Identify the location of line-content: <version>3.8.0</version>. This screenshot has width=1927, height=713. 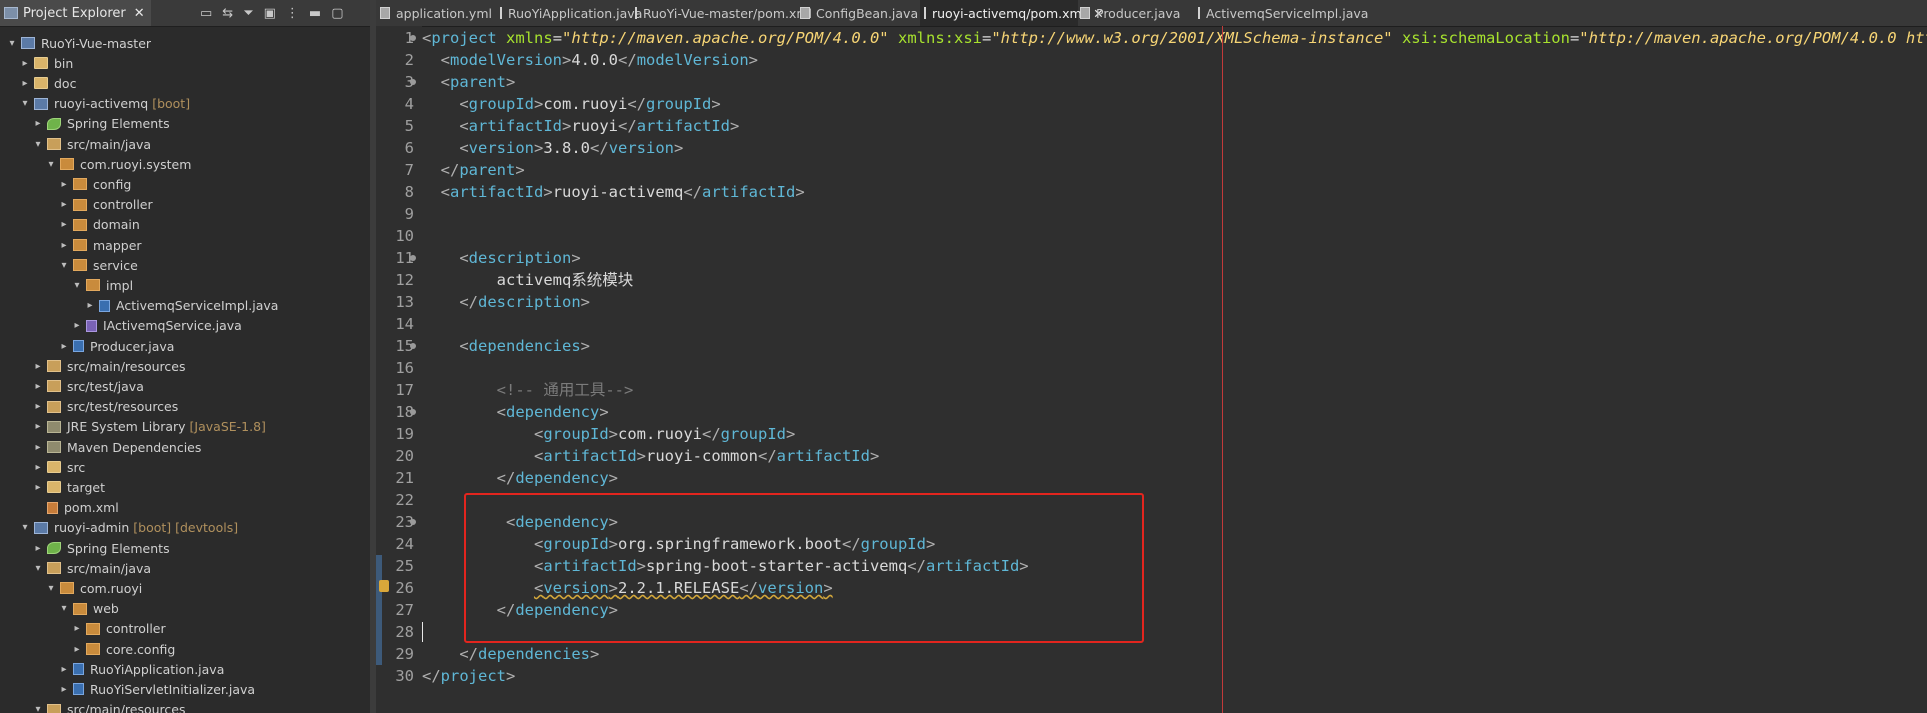
(552, 148).